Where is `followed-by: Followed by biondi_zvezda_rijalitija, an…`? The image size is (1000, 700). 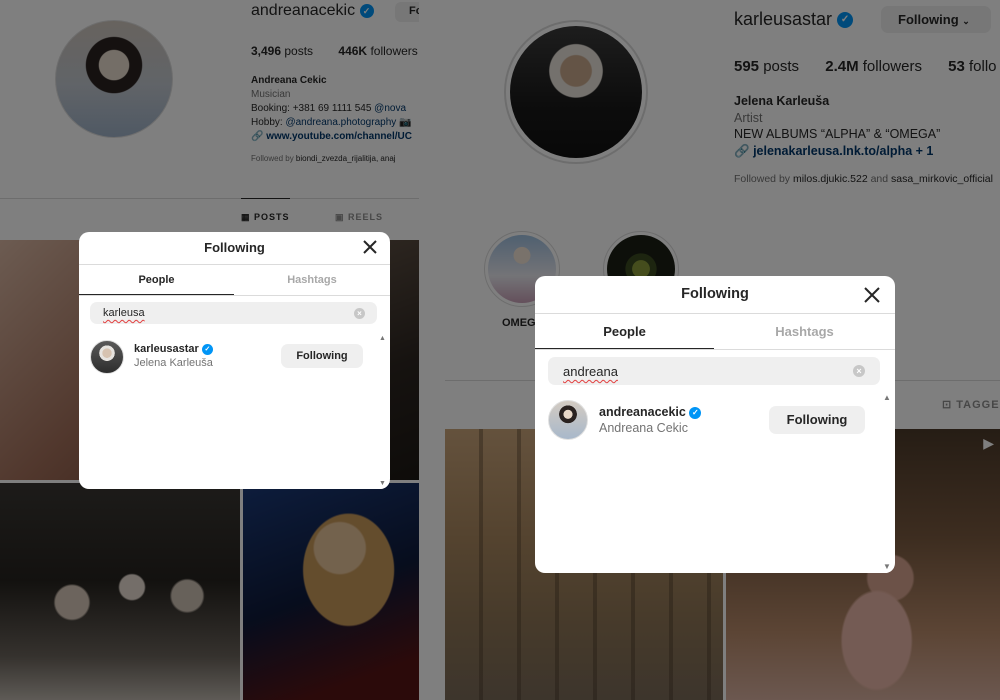 followed-by: Followed by biondi_zvezda_rijalitija, an… is located at coordinates (323, 158).